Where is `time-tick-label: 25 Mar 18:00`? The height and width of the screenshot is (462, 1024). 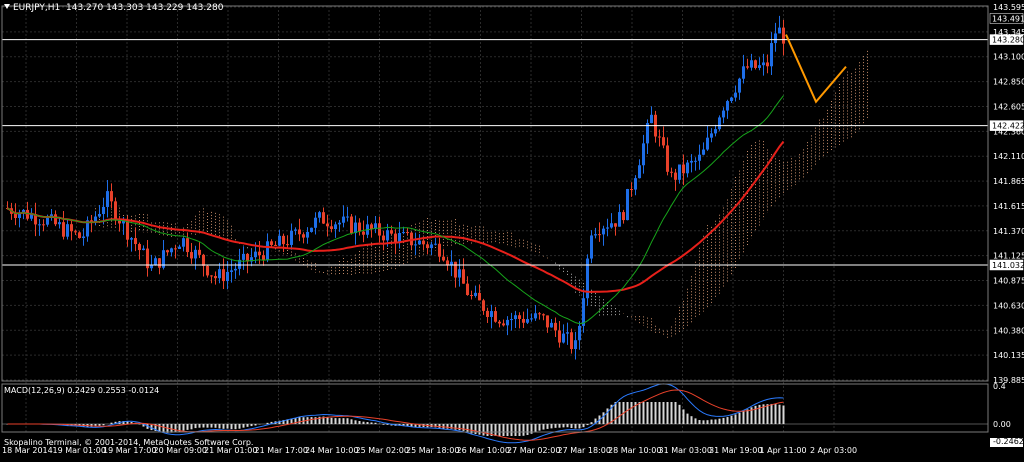 time-tick-label: 25 Mar 18:00 is located at coordinates (432, 450).